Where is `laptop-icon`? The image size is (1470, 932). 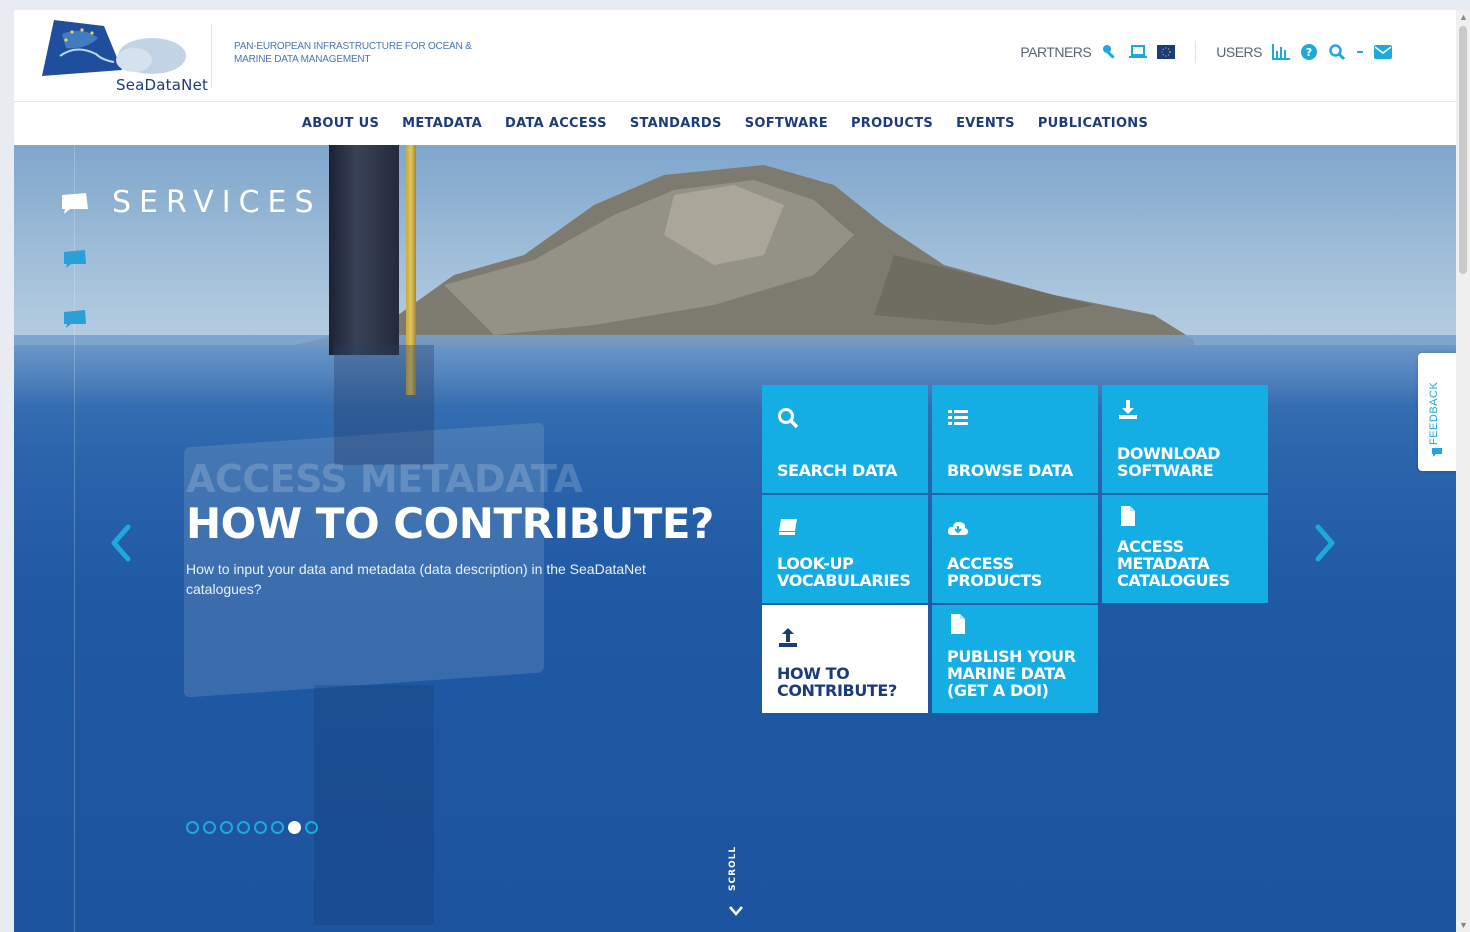
laptop-icon is located at coordinates (1138, 52).